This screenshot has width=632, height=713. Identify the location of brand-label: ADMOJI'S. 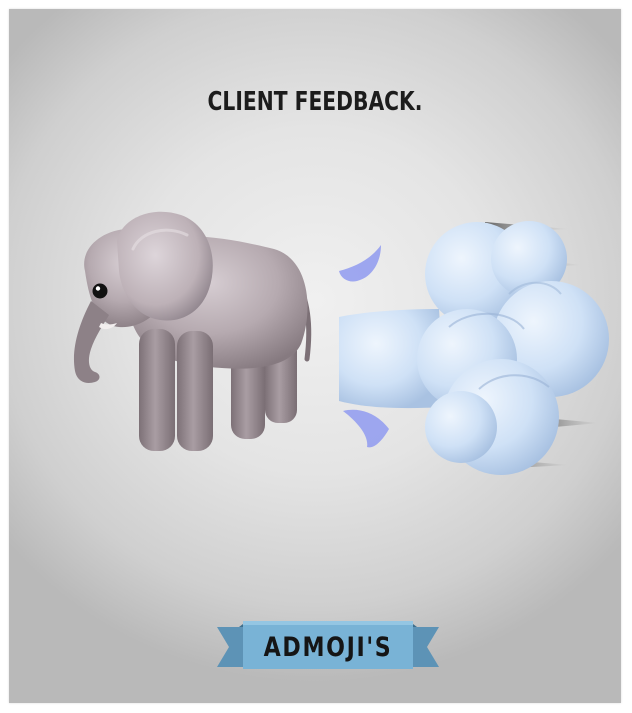
(328, 647).